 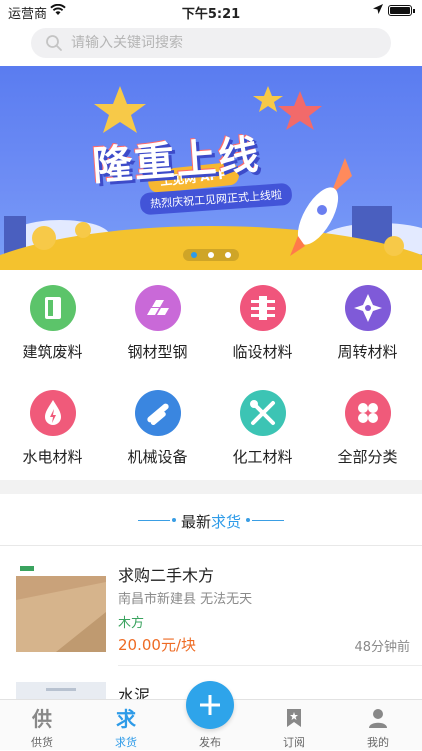 What do you see at coordinates (378, 718) in the screenshot?
I see `user-icon` at bounding box center [378, 718].